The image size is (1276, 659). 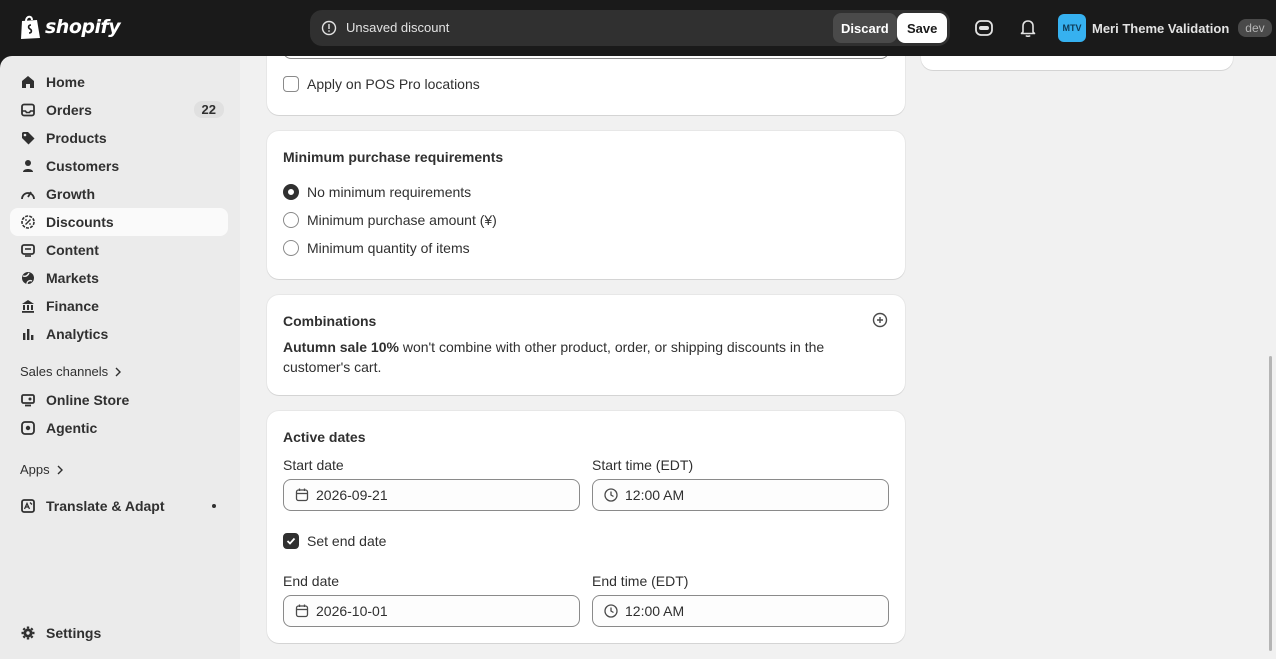 I want to click on dev-badge: dev, so click(x=1255, y=28).